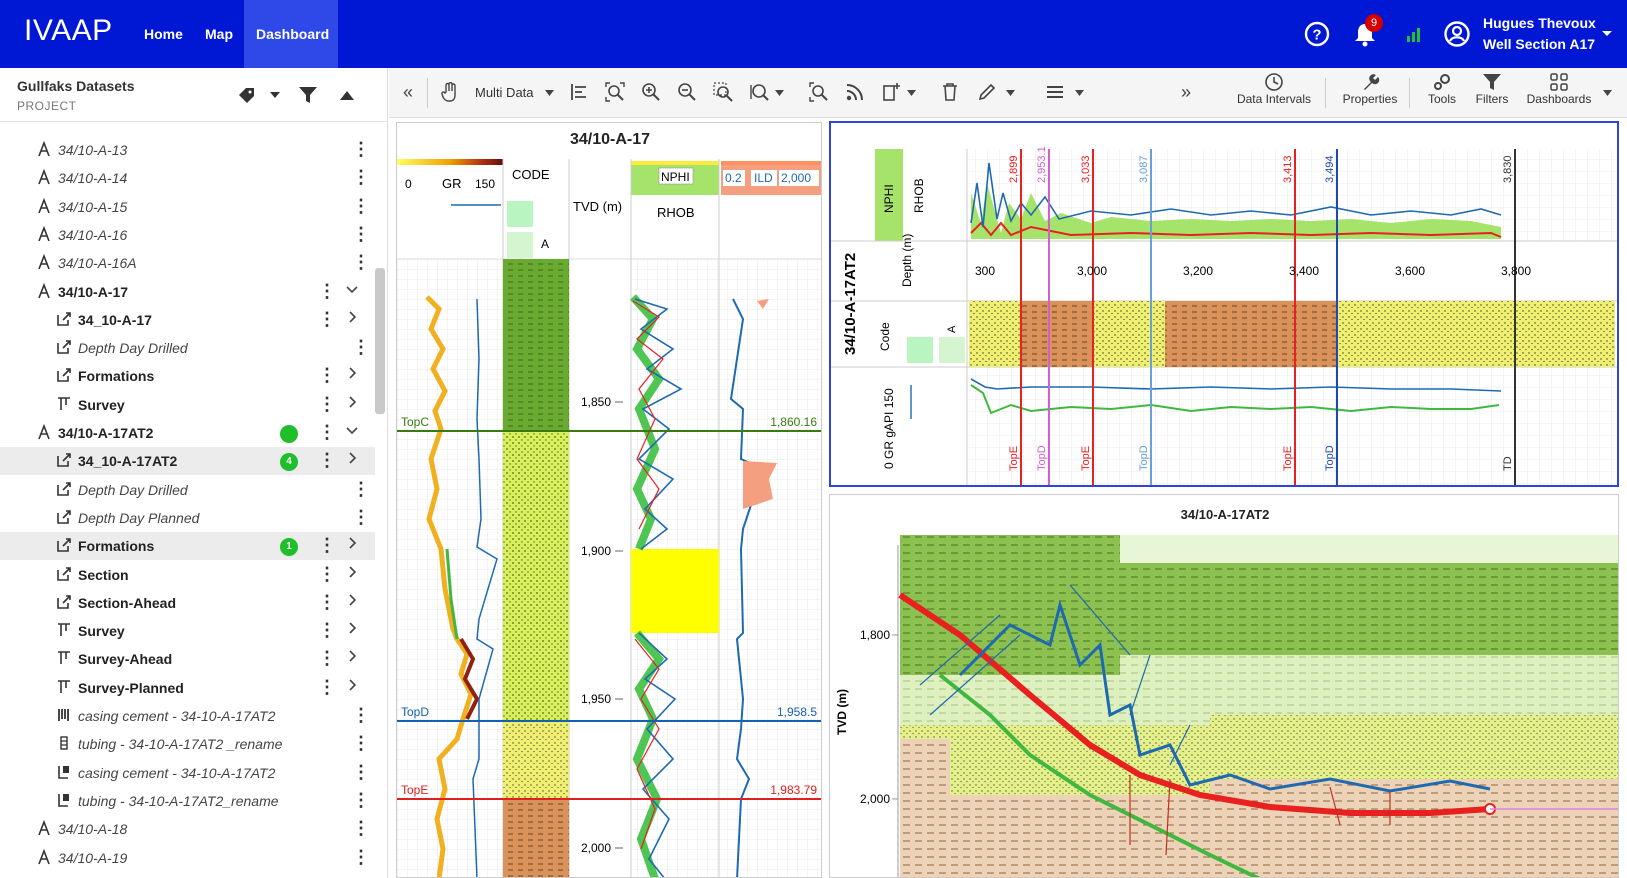 Image resolution: width=1627 pixels, height=878 pixels. I want to click on filter-icon, so click(308, 95).